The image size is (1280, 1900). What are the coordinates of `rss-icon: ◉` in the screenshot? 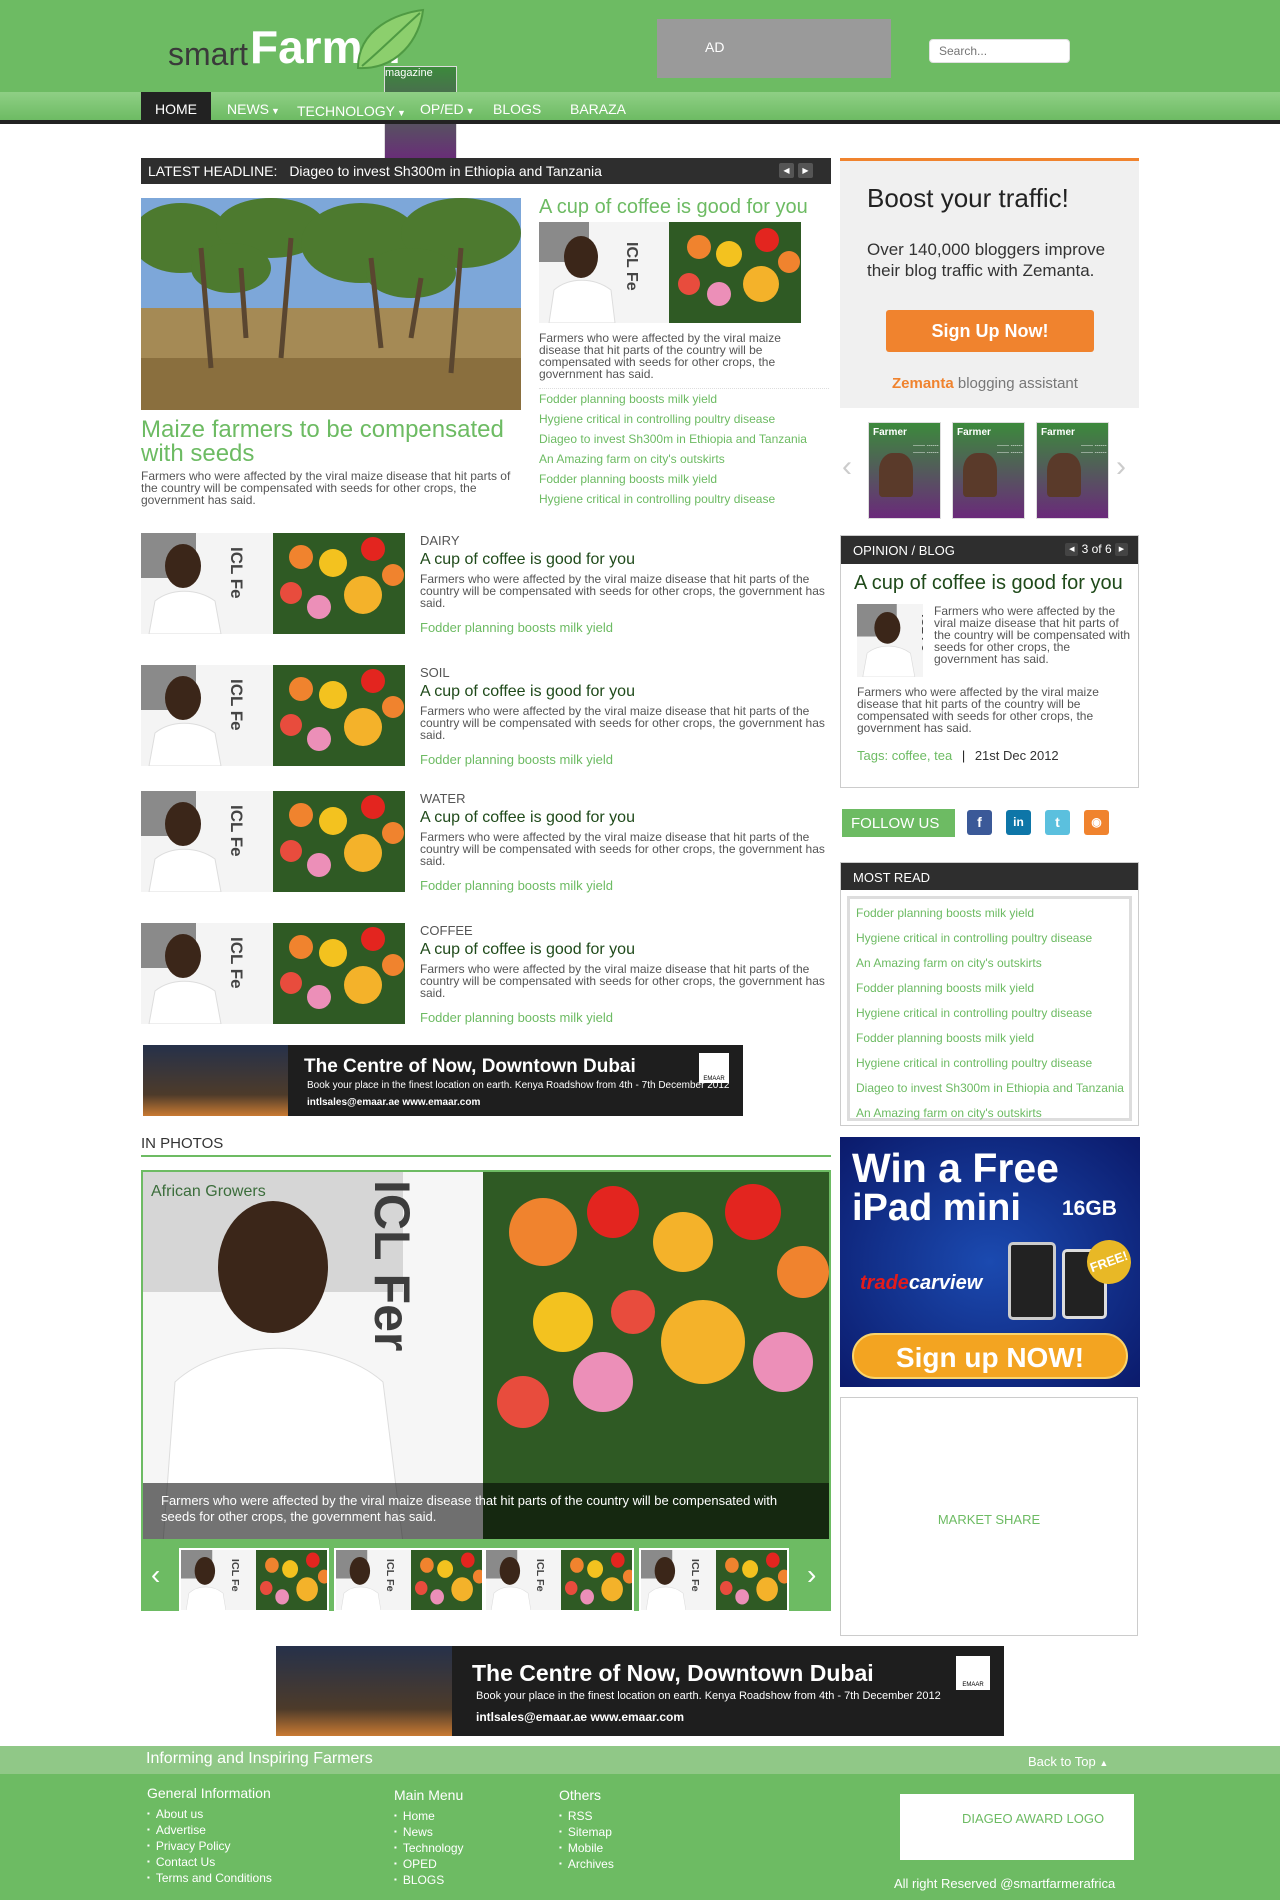 It's located at (1096, 822).